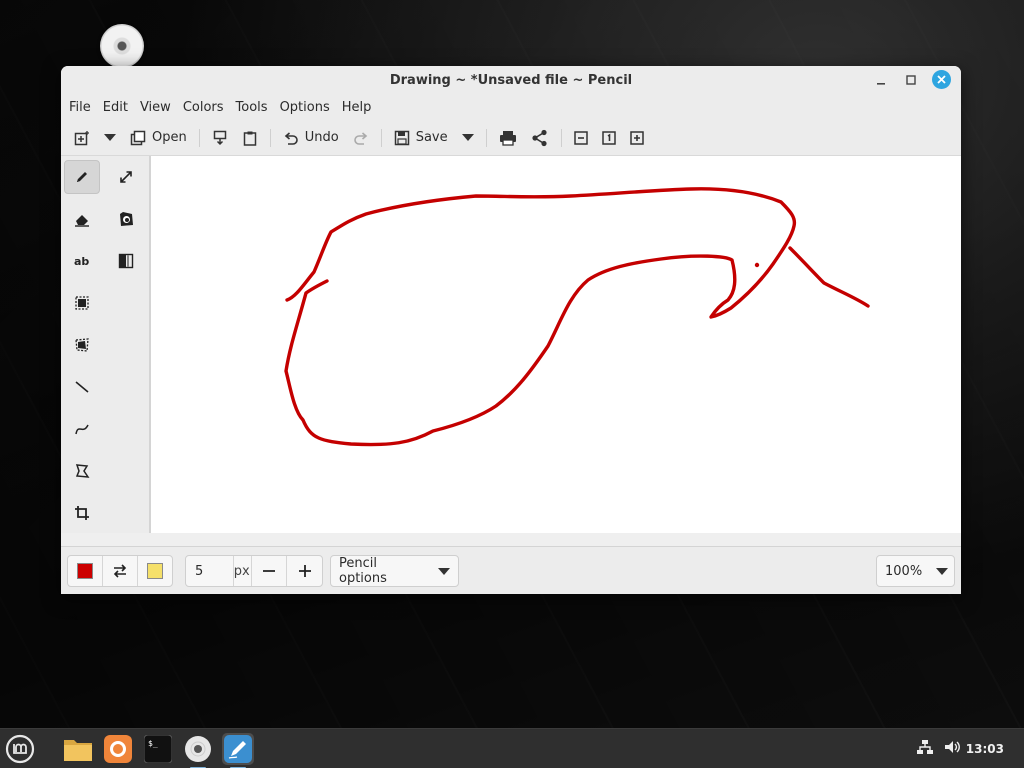 This screenshot has width=1024, height=768. I want to click on save-menu-dropdown, so click(468, 138).